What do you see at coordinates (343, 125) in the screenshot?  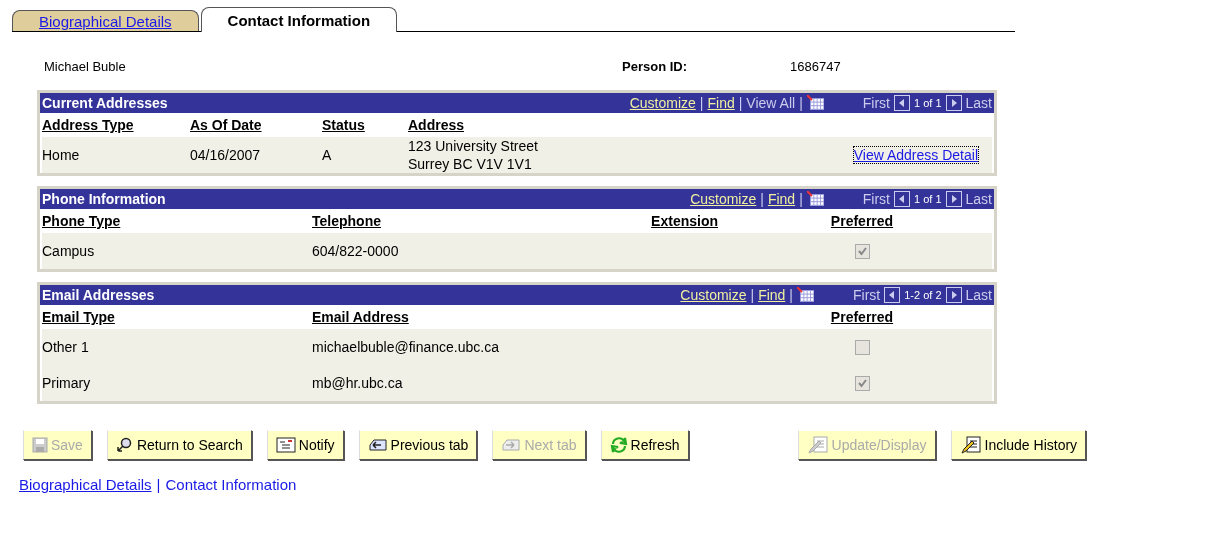 I see `column-header: Status` at bounding box center [343, 125].